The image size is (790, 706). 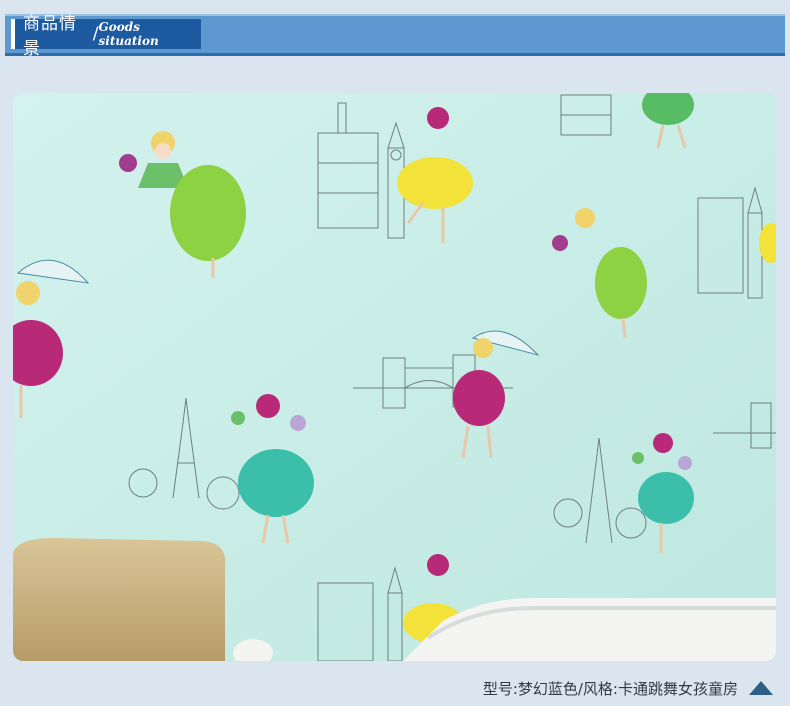 I want to click on footer: 型号:梦幻蓝色/风格:卡通跳舞女孩童房, so click(x=395, y=688).